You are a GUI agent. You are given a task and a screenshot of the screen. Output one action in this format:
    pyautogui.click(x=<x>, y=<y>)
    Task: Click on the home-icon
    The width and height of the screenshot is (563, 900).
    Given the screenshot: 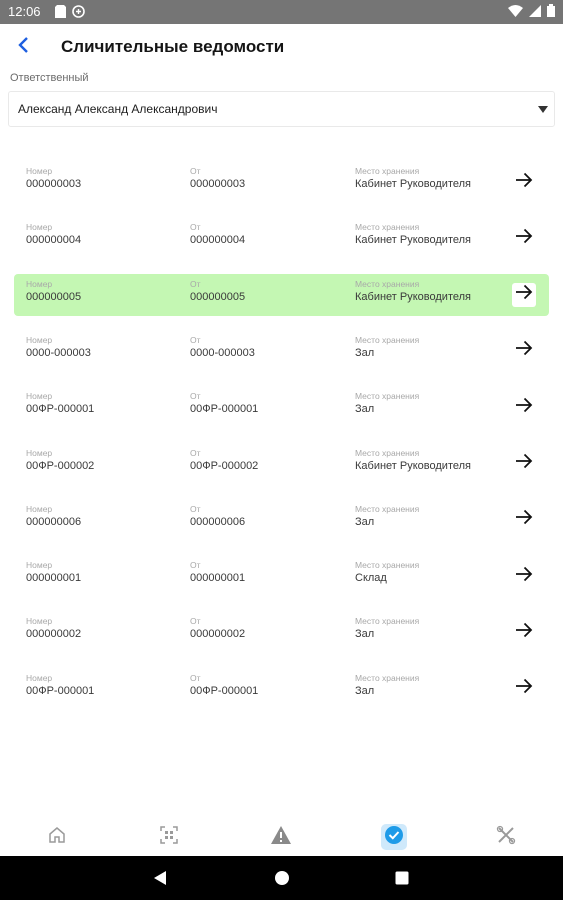 What is the action you would take?
    pyautogui.click(x=57, y=837)
    